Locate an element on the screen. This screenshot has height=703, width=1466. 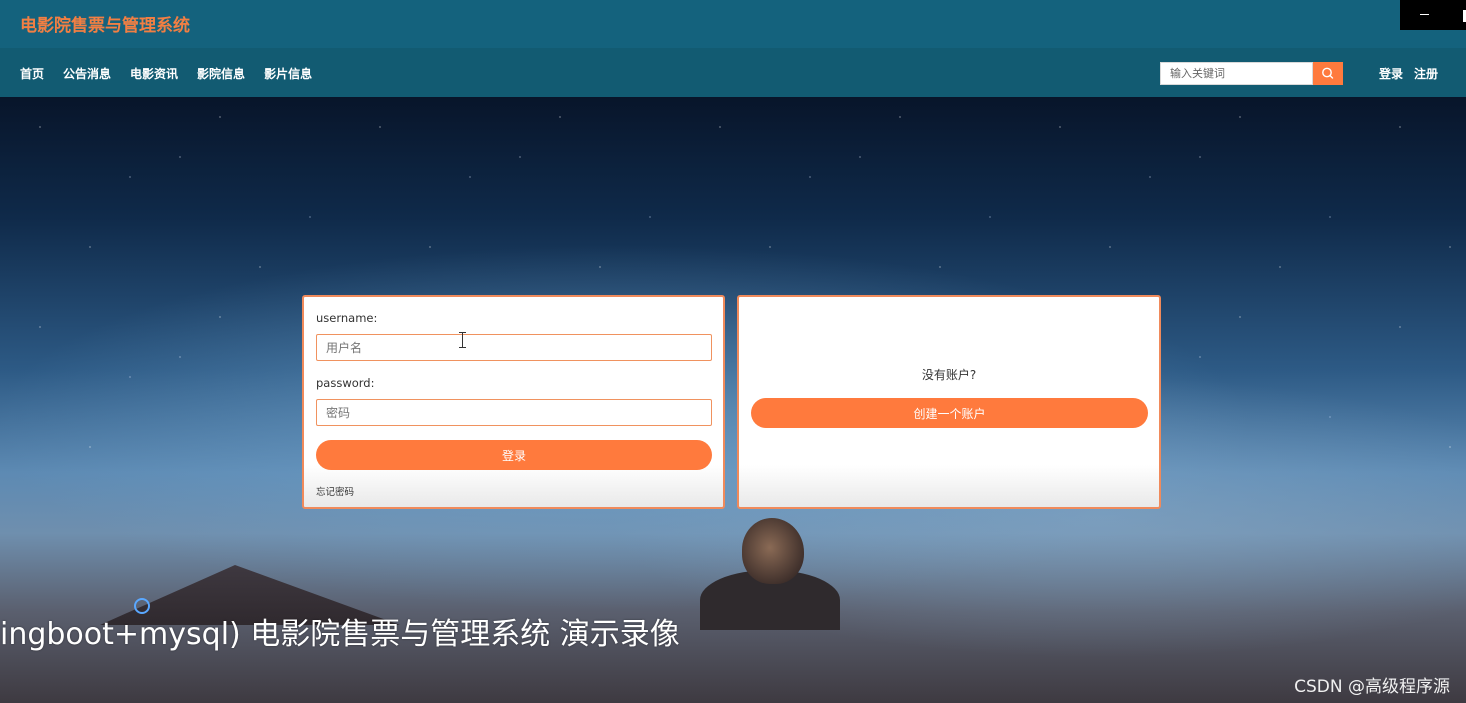
forgot-password-link: 忘记密码 is located at coordinates (335, 491).